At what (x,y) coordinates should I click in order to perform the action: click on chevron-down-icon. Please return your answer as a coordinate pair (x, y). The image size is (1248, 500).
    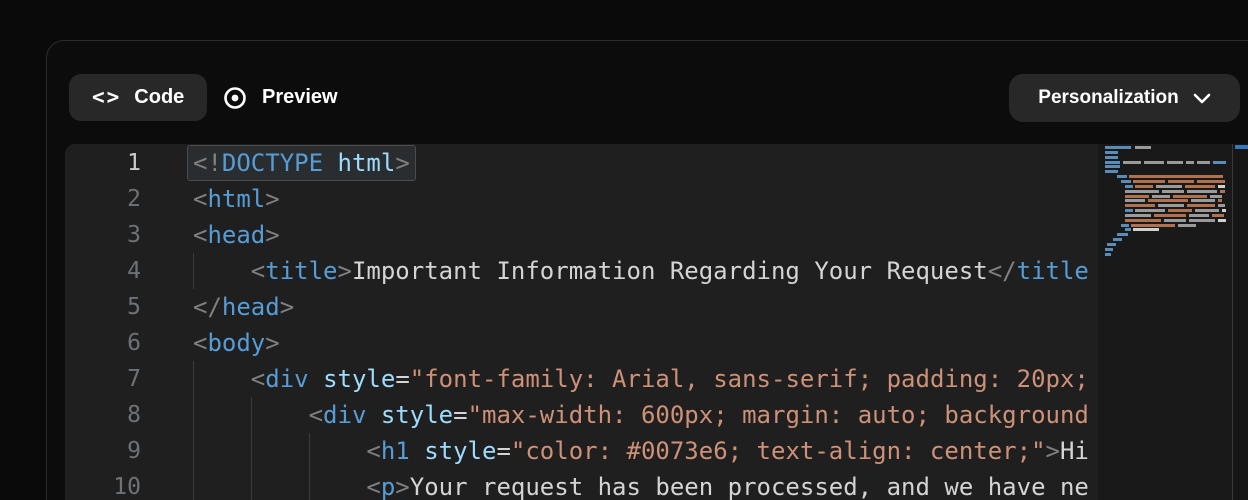
    Looking at the image, I should click on (1202, 98).